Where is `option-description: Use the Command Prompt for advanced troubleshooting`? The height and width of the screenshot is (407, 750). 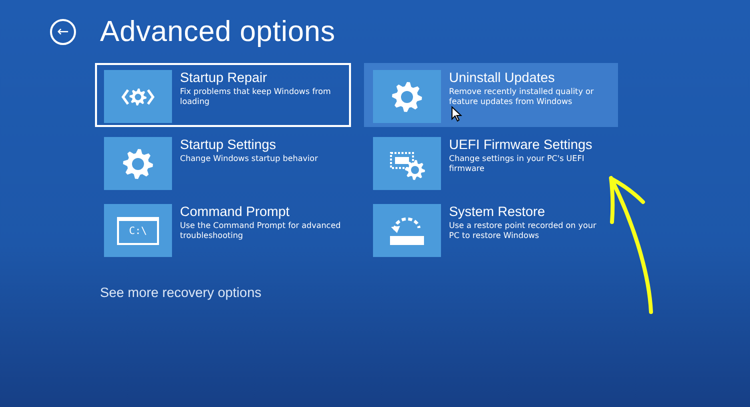
option-description: Use the Command Prompt for advanced troubleshooting is located at coordinates (261, 231).